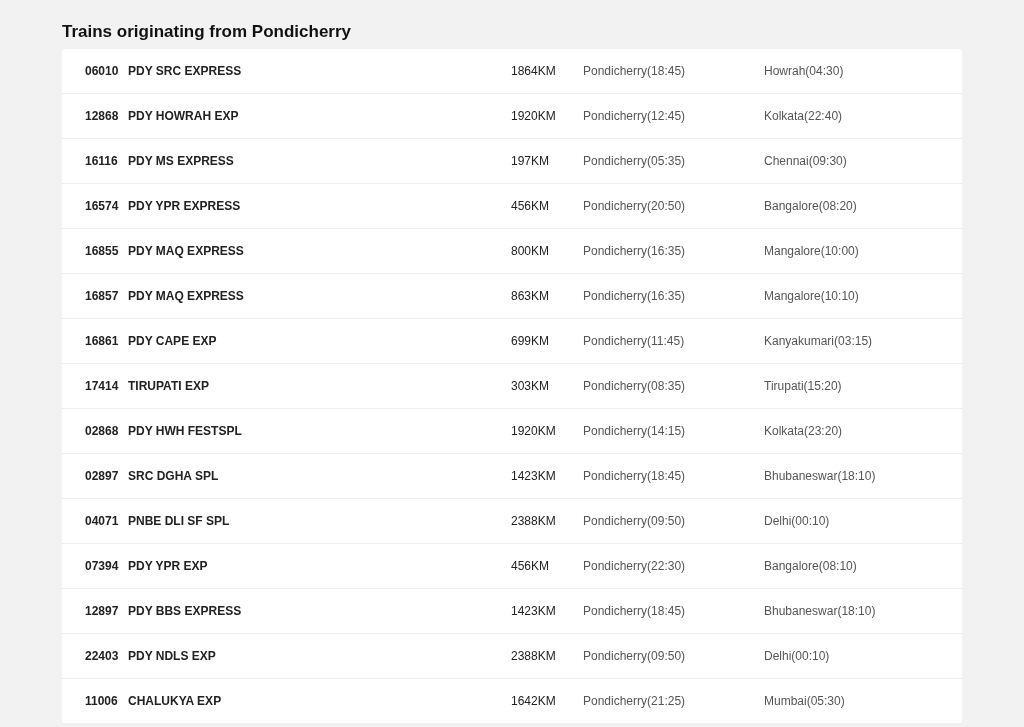 The height and width of the screenshot is (727, 1024). What do you see at coordinates (102, 251) in the screenshot?
I see `train-number: 16855` at bounding box center [102, 251].